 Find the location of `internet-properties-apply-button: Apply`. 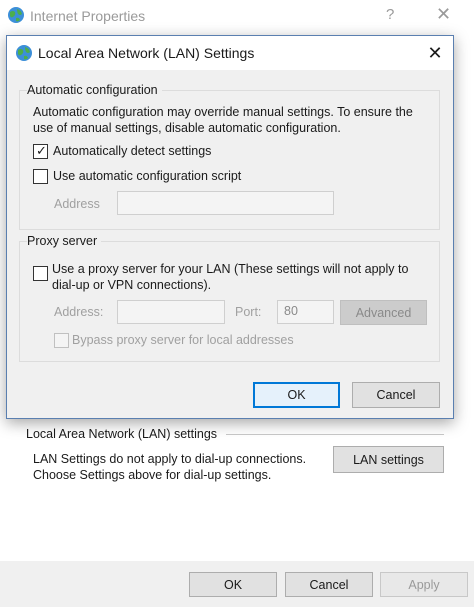

internet-properties-apply-button: Apply is located at coordinates (424, 584).